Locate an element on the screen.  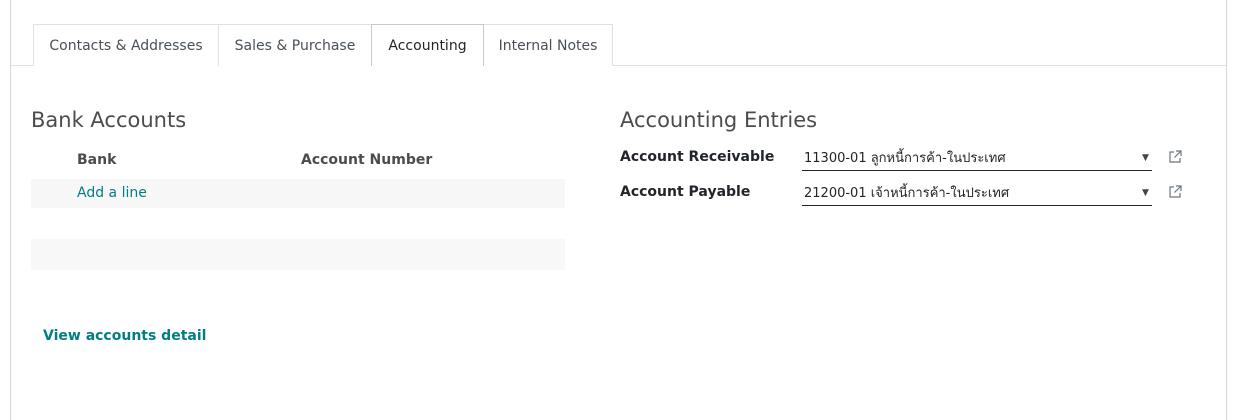
tab-sales-purchase: Sales & Purchase is located at coordinates (295, 45).